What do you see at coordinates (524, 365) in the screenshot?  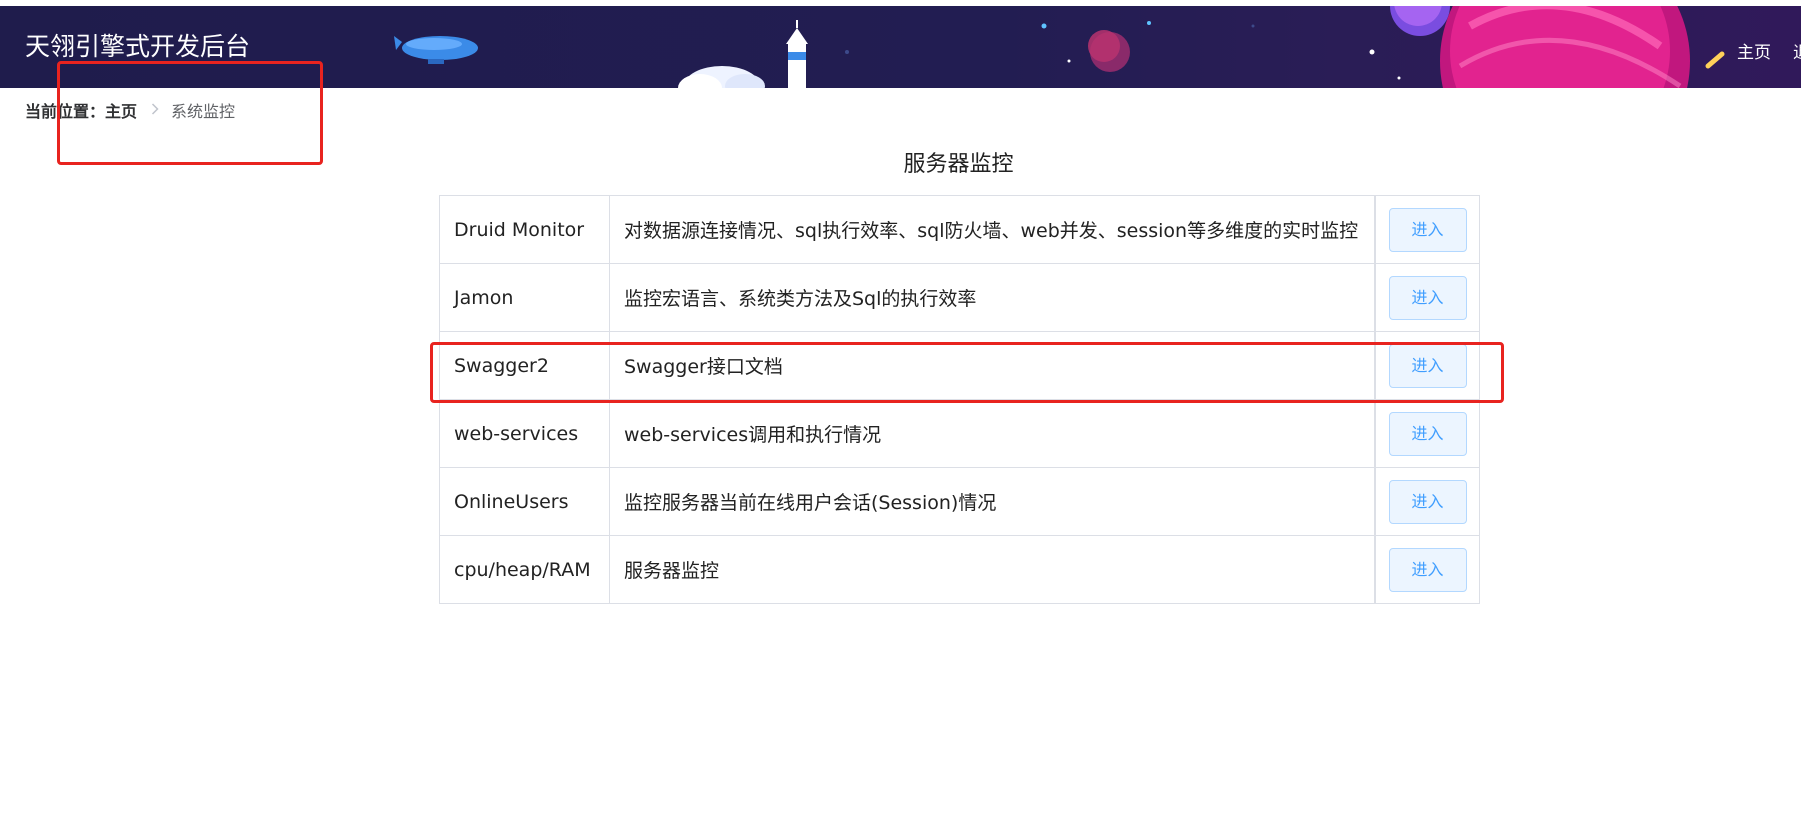 I see `monitor-name: Swagger2` at bounding box center [524, 365].